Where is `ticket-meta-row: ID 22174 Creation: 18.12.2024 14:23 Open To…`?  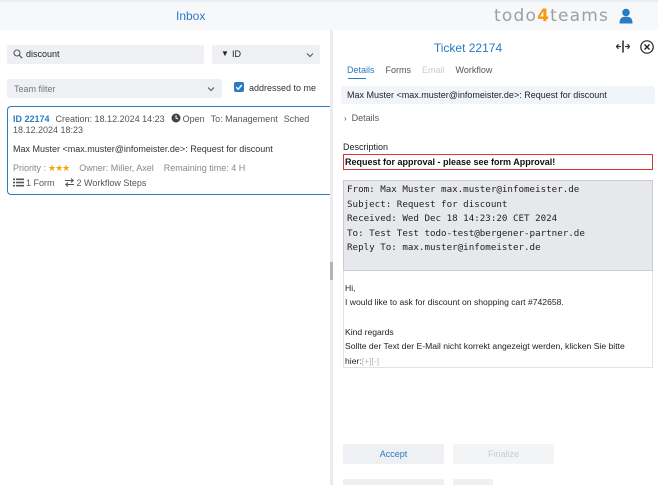 ticket-meta-row: ID 22174 Creation: 18.12.2024 14:23 Open To… is located at coordinates (164, 118).